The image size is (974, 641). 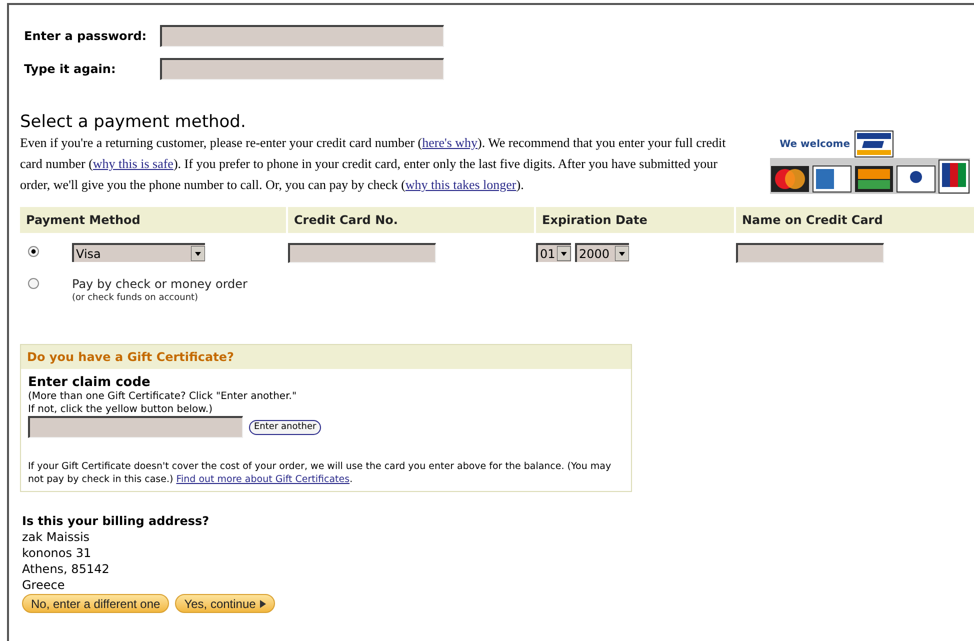 What do you see at coordinates (285, 427) in the screenshot?
I see `enter-another-button: Enter another` at bounding box center [285, 427].